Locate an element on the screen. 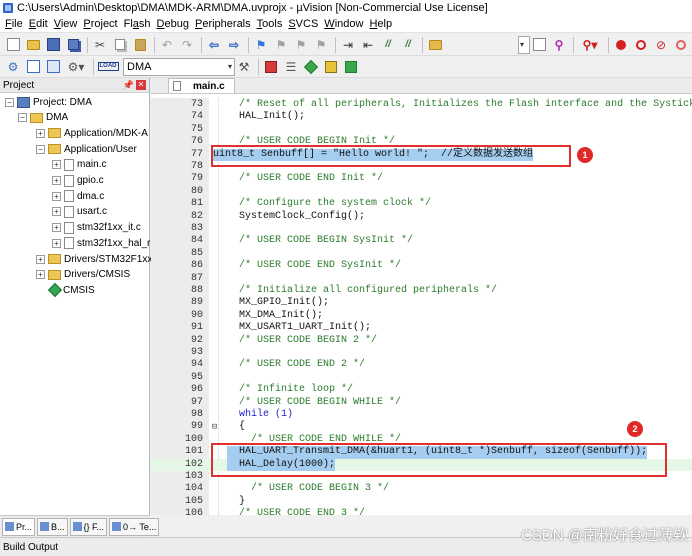 The image size is (692, 556). batch-build-button: ⚙▾ is located at coordinates (76, 67).